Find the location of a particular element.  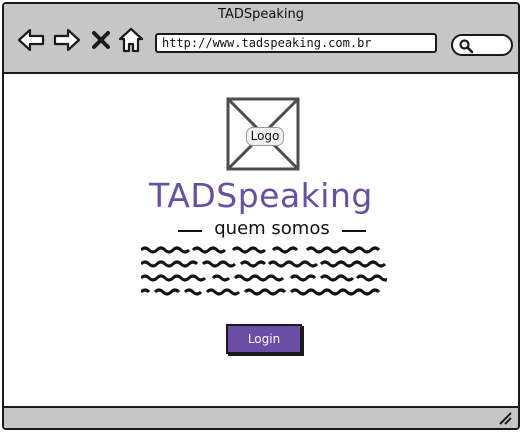

brand-title: TADSpeaking is located at coordinates (261, 195).